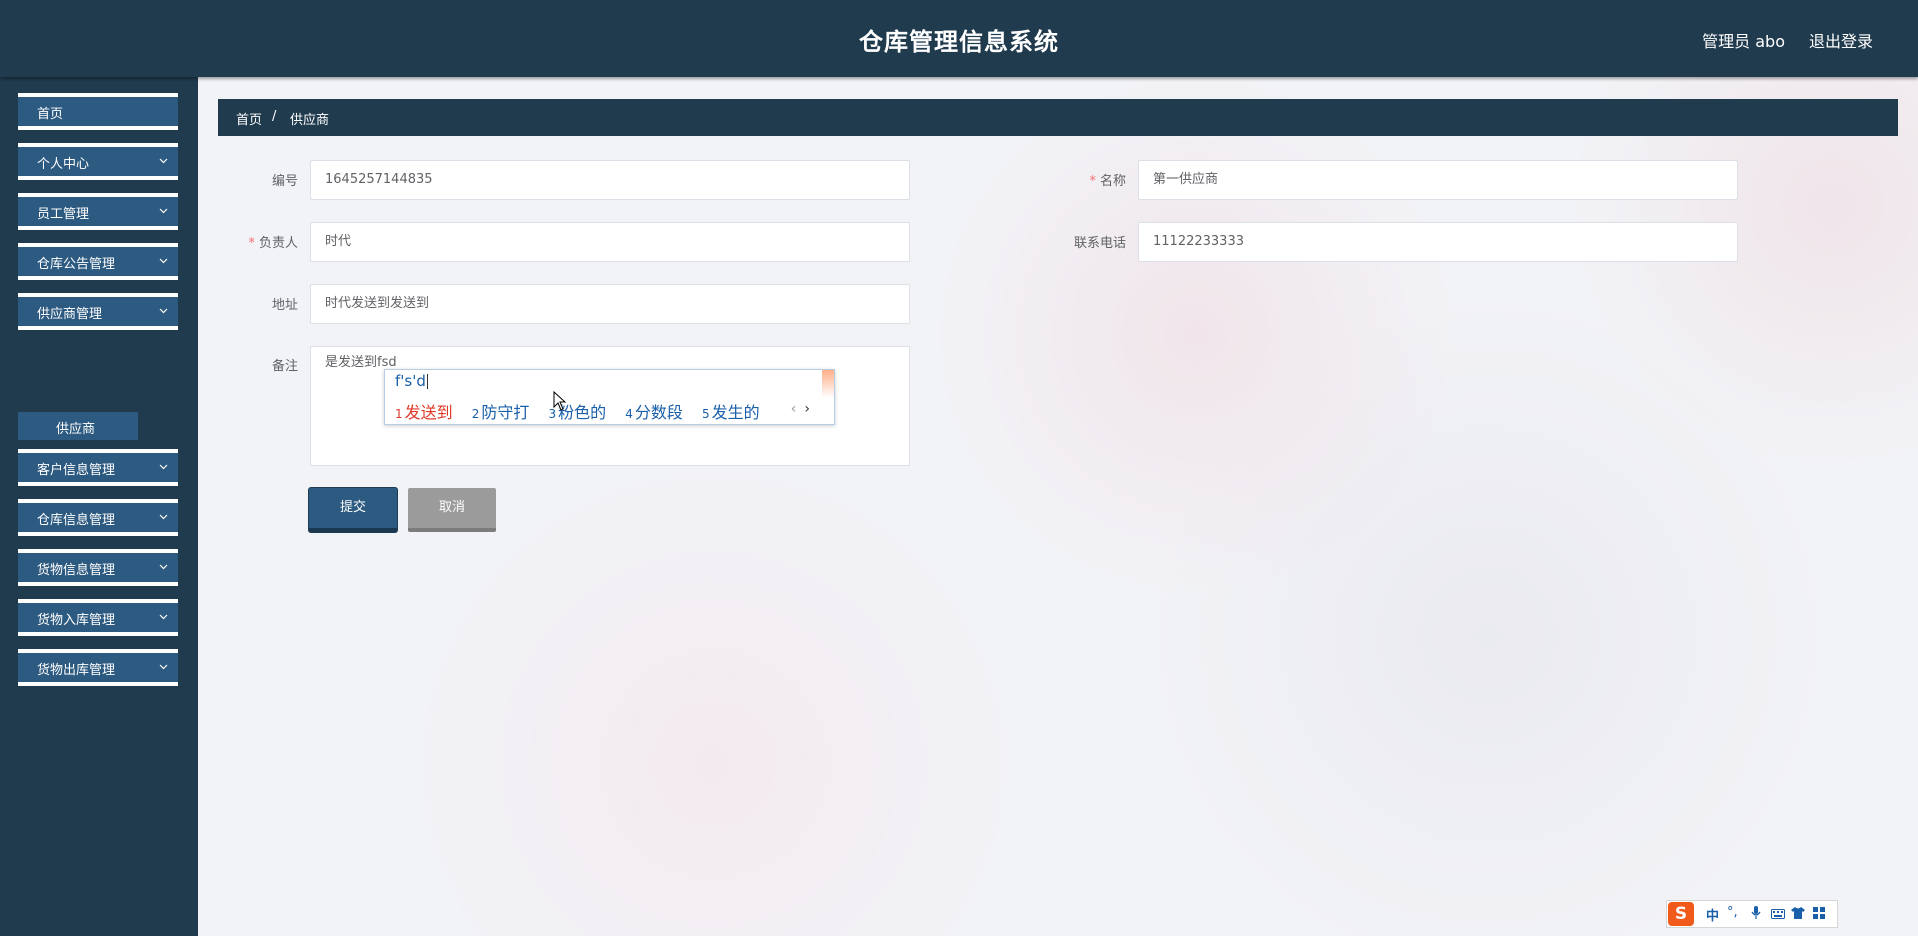  Describe the element at coordinates (505, 412) in the screenshot. I see `ime-candidate-text: 防守打` at that location.